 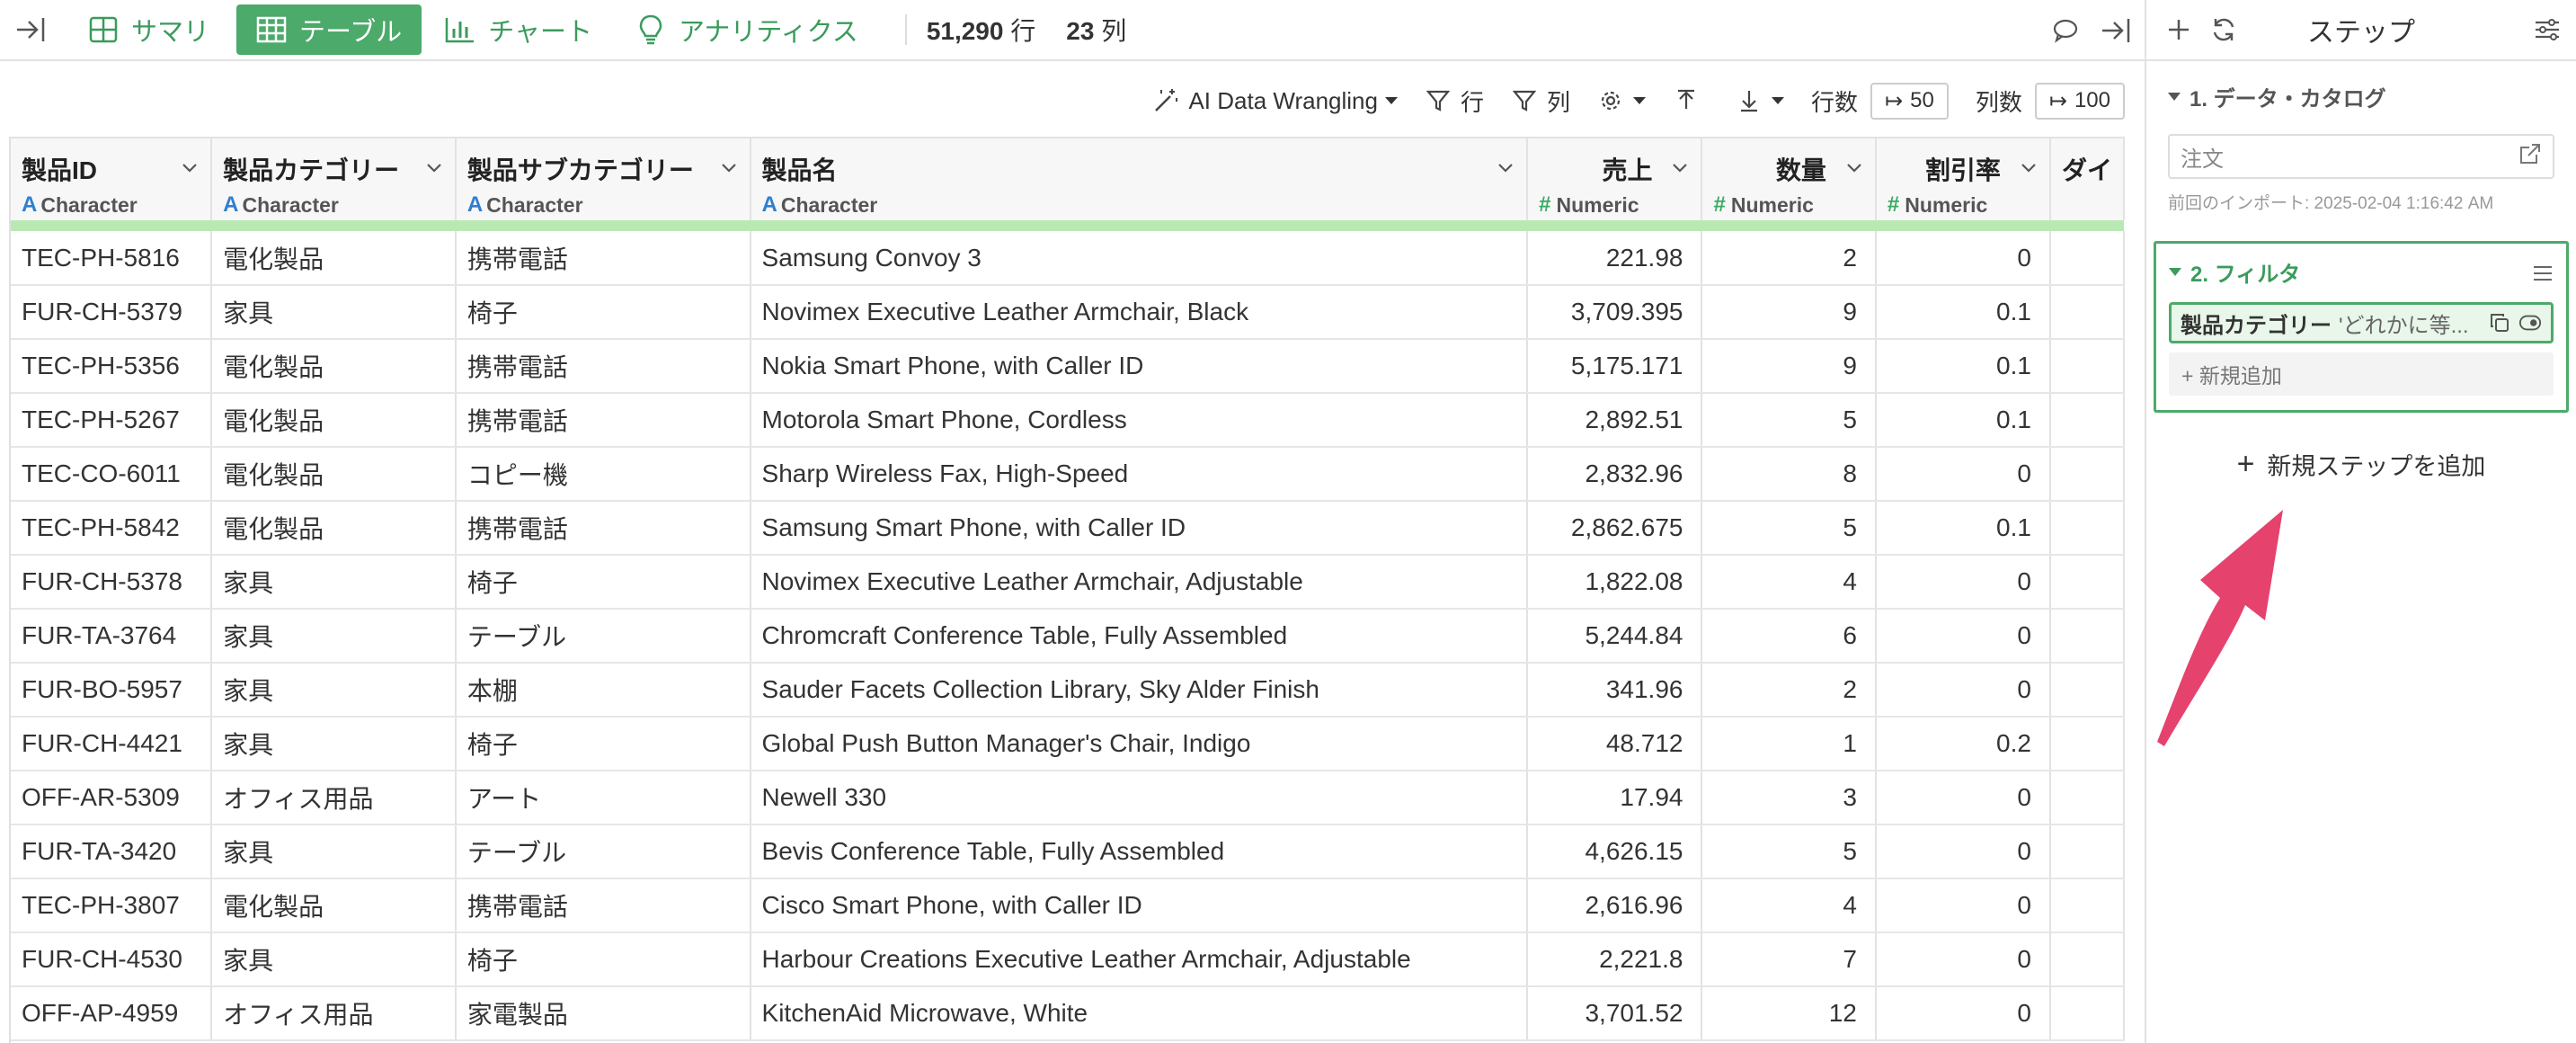 What do you see at coordinates (112, 1013) in the screenshot?
I see `table-cell: OFF-AP-4959` at bounding box center [112, 1013].